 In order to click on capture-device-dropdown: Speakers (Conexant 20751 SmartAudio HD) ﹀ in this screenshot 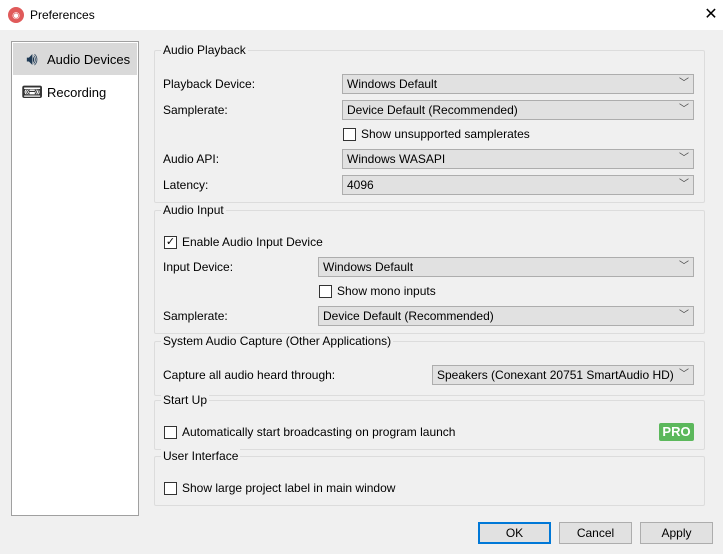, I will do `click(563, 375)`.